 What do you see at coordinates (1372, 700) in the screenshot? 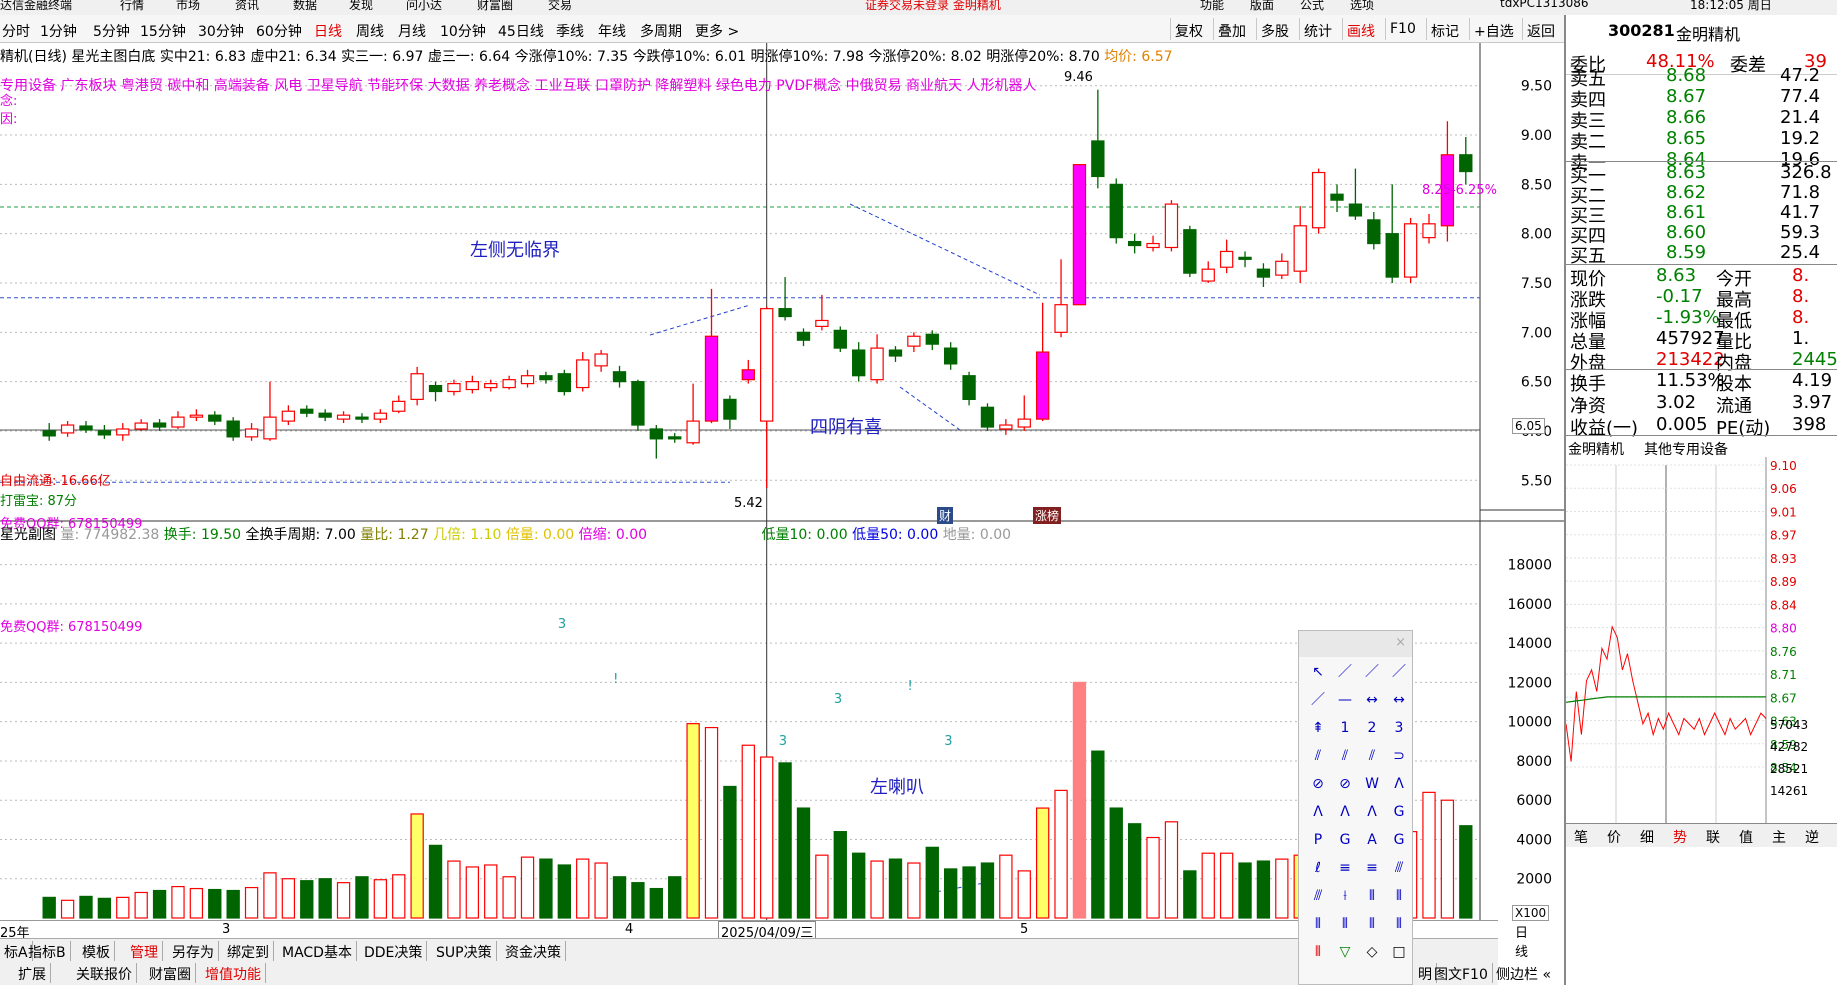
I see `draw-tool-icon-6: ↔` at bounding box center [1372, 700].